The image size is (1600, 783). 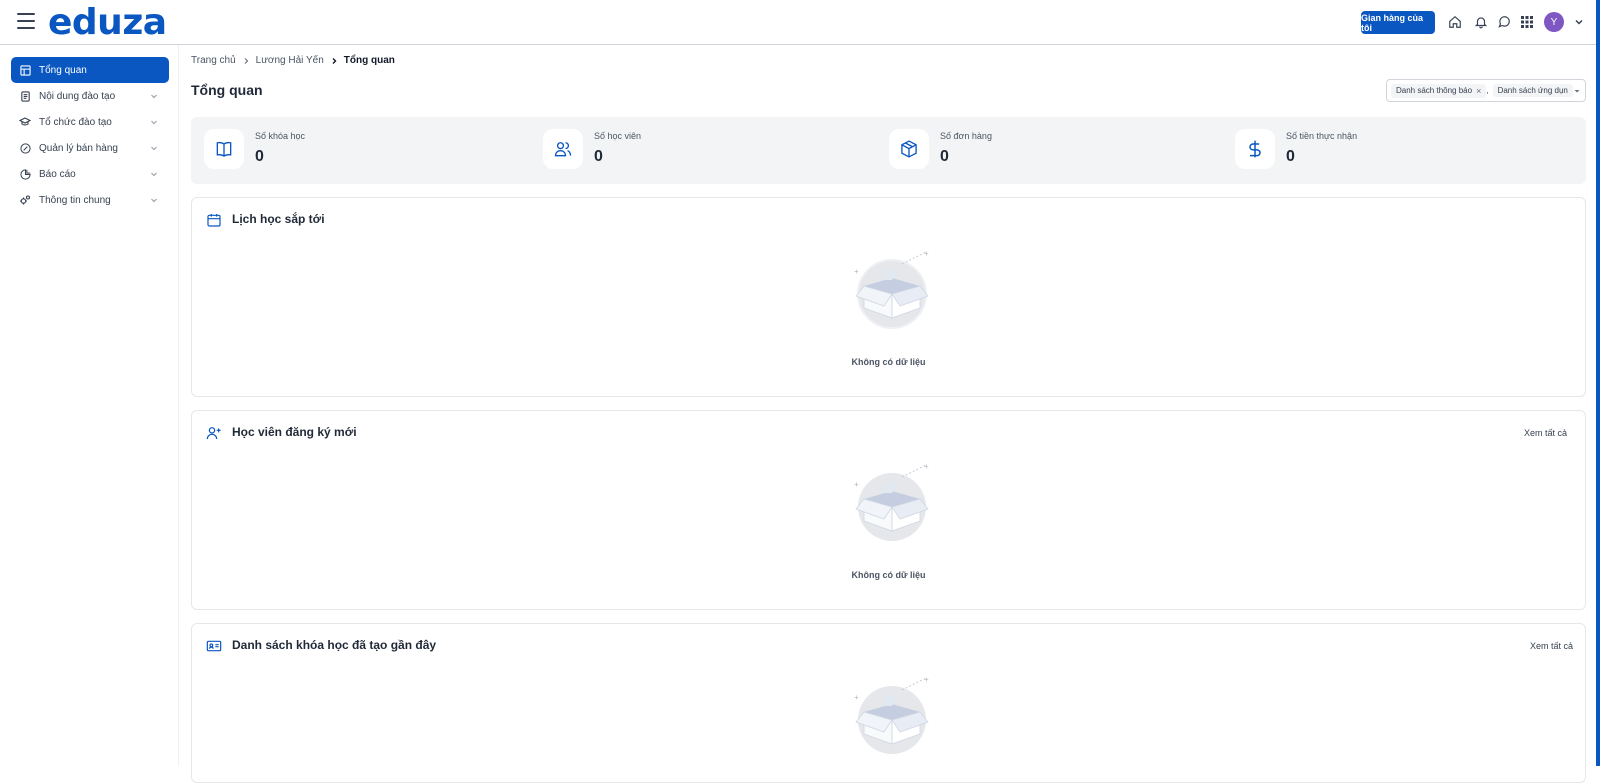 I want to click on sidebar-item-overview: Tổng quan, so click(x=90, y=70).